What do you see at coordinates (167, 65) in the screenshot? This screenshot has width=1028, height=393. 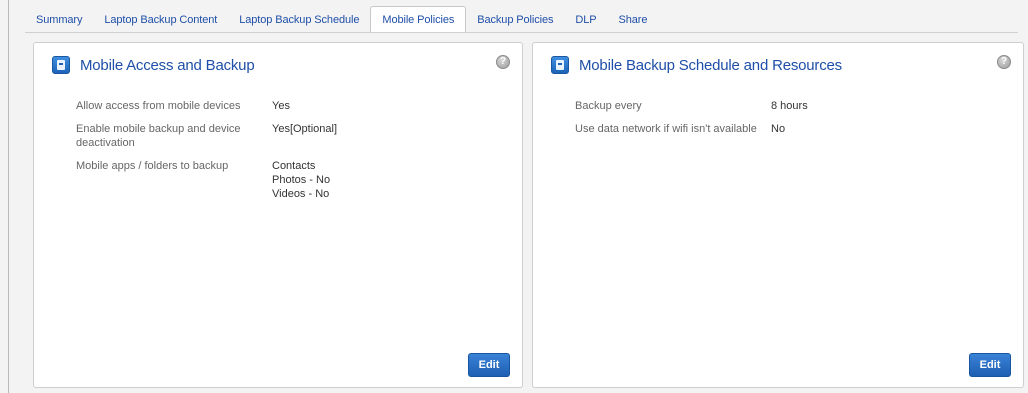 I see `panel-title: Mobile Access and Backup` at bounding box center [167, 65].